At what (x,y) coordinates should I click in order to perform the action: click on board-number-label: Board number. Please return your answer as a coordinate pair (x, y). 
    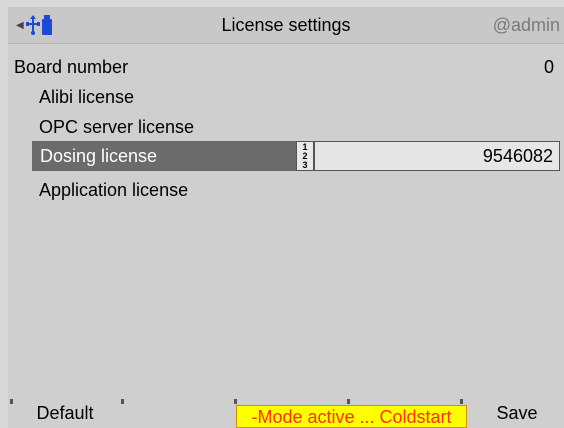
    Looking at the image, I should click on (71, 67).